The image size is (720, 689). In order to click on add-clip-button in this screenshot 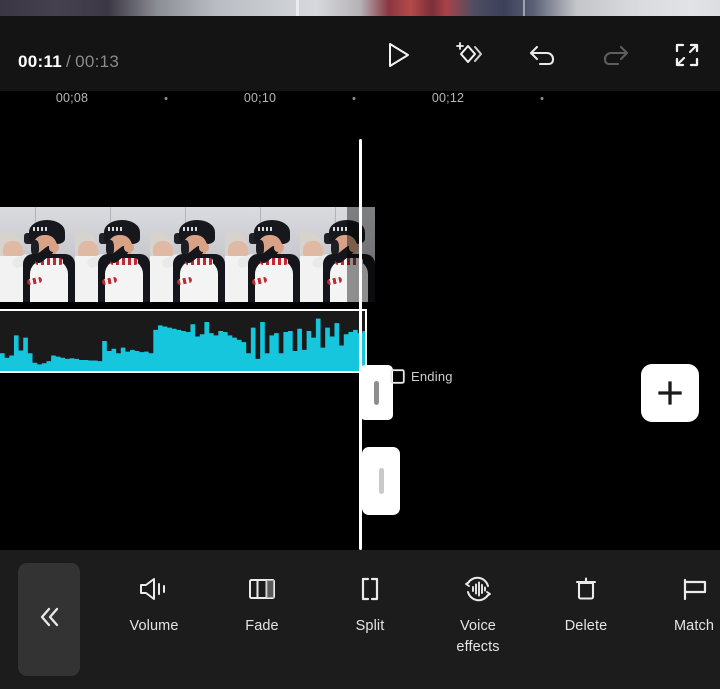, I will do `click(670, 393)`.